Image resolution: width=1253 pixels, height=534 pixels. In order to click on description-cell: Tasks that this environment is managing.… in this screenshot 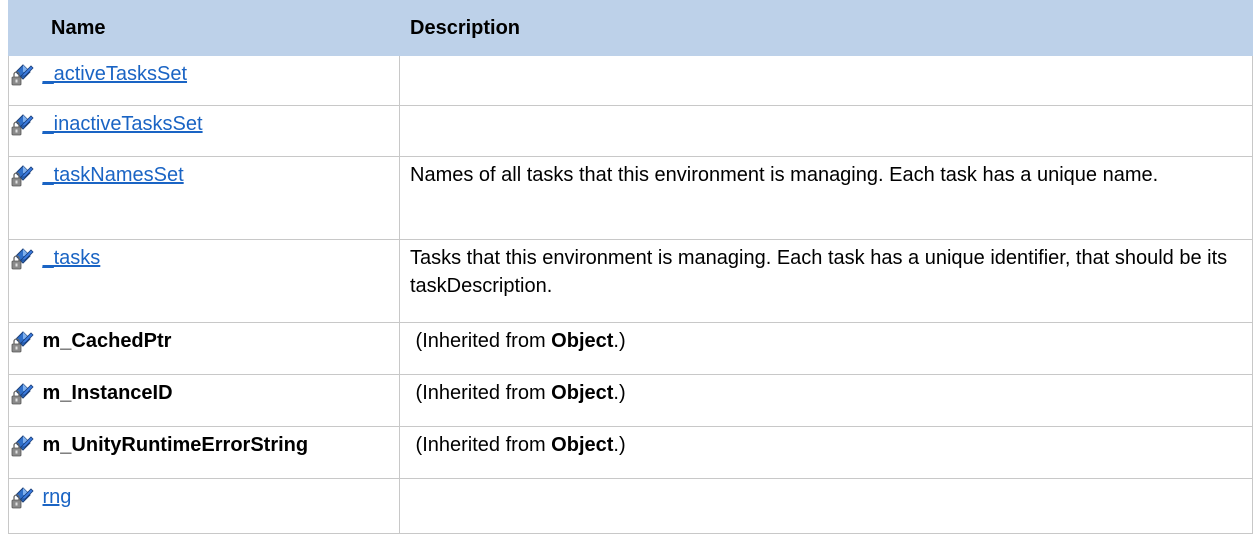, I will do `click(826, 281)`.